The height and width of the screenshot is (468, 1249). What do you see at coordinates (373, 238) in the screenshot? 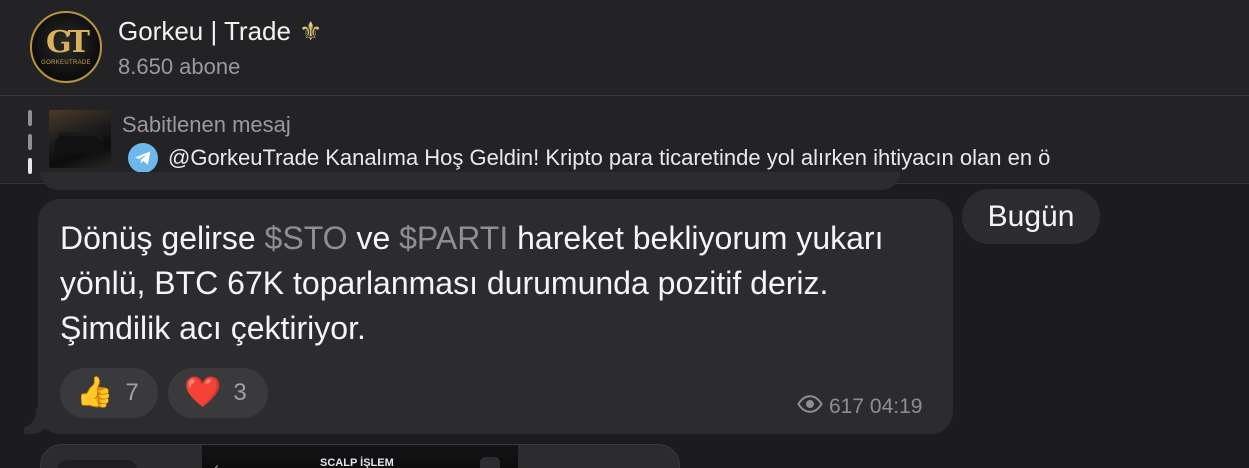
I see `message-part: ve` at bounding box center [373, 238].